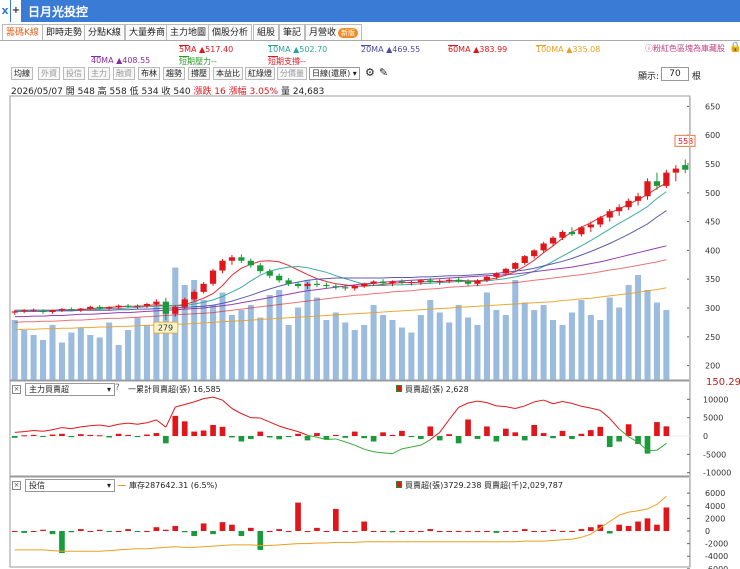  Describe the element at coordinates (714, 454) in the screenshot. I see `main-force-tick-label: -5000` at that location.